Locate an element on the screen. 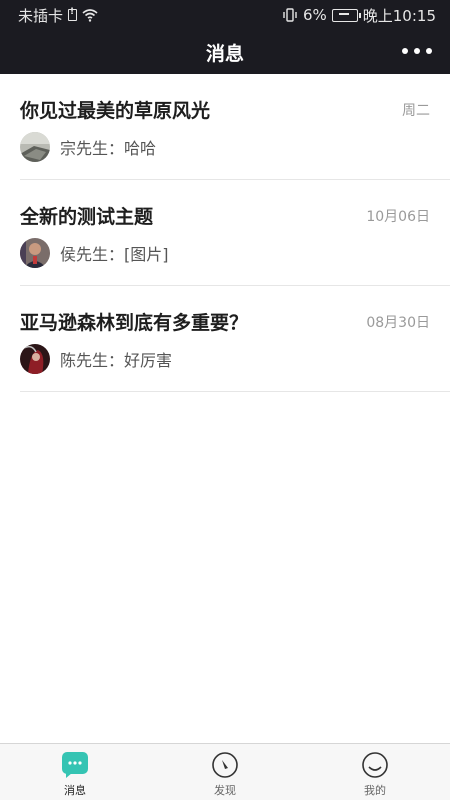  message-item: 全新的测试主题 10月06日 侯先生：[图片] is located at coordinates (235, 233).